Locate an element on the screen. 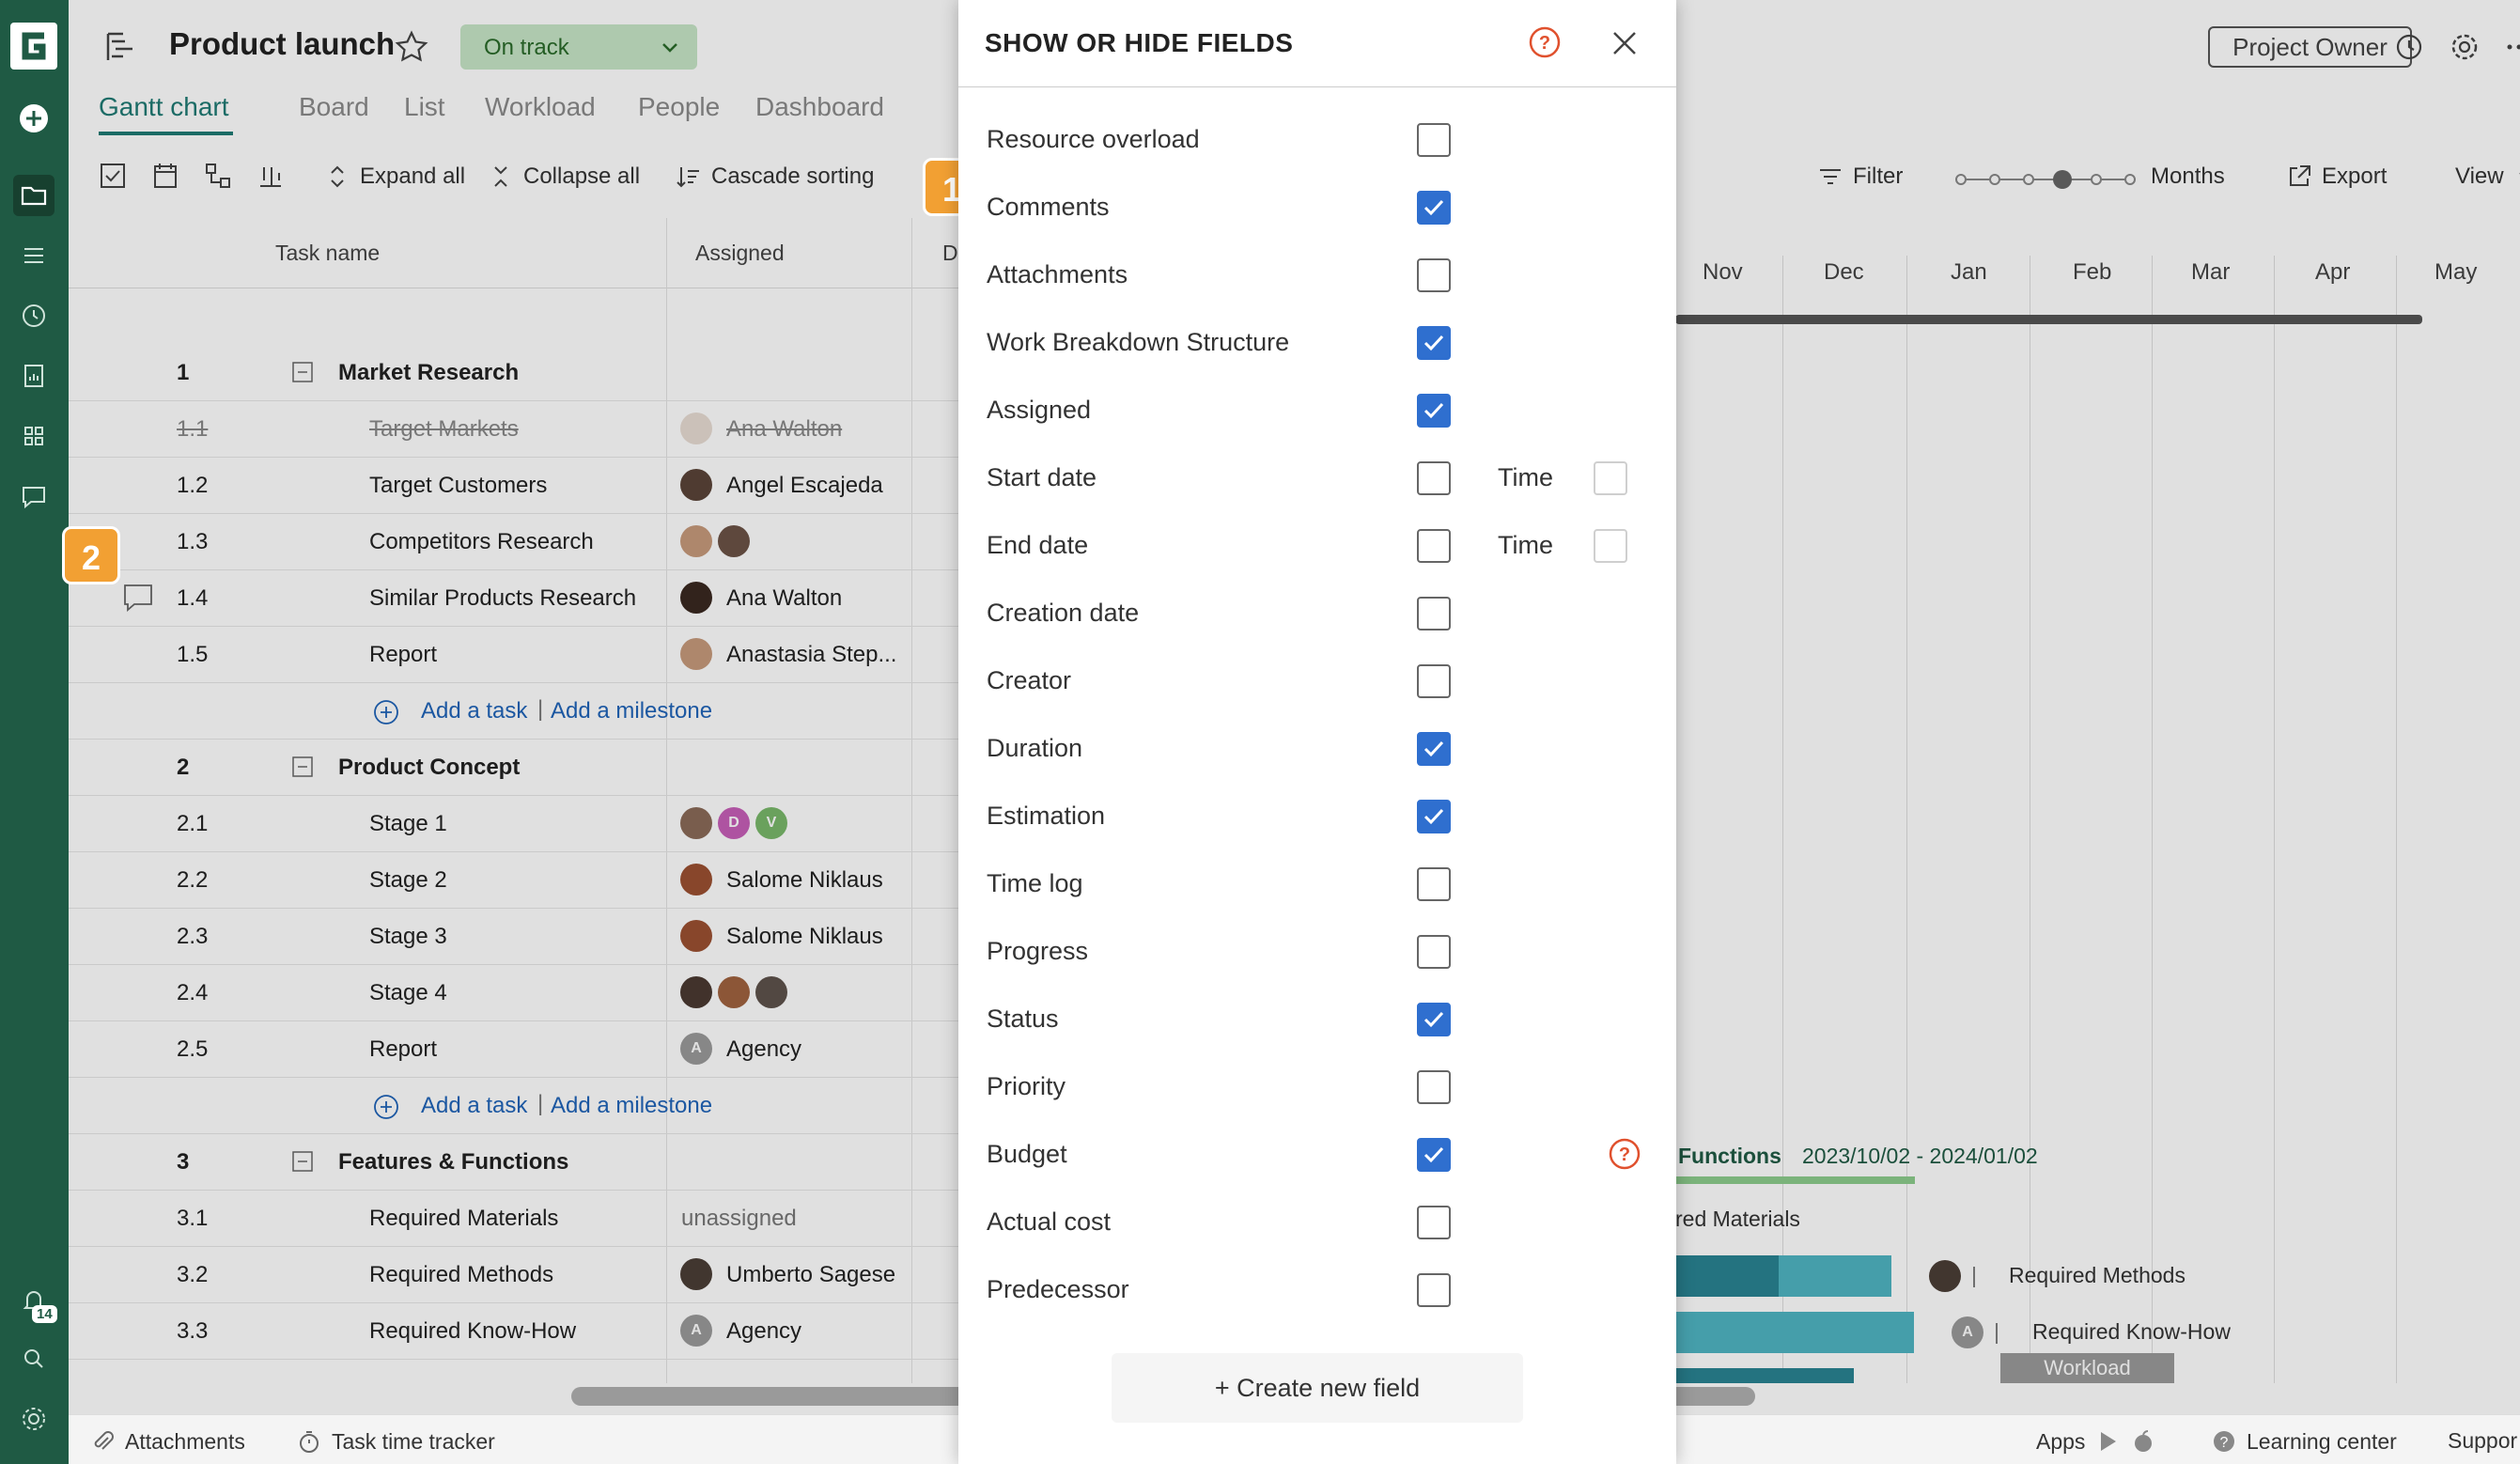 The height and width of the screenshot is (1464, 2520). support-button: Suppor is located at coordinates (2482, 1441).